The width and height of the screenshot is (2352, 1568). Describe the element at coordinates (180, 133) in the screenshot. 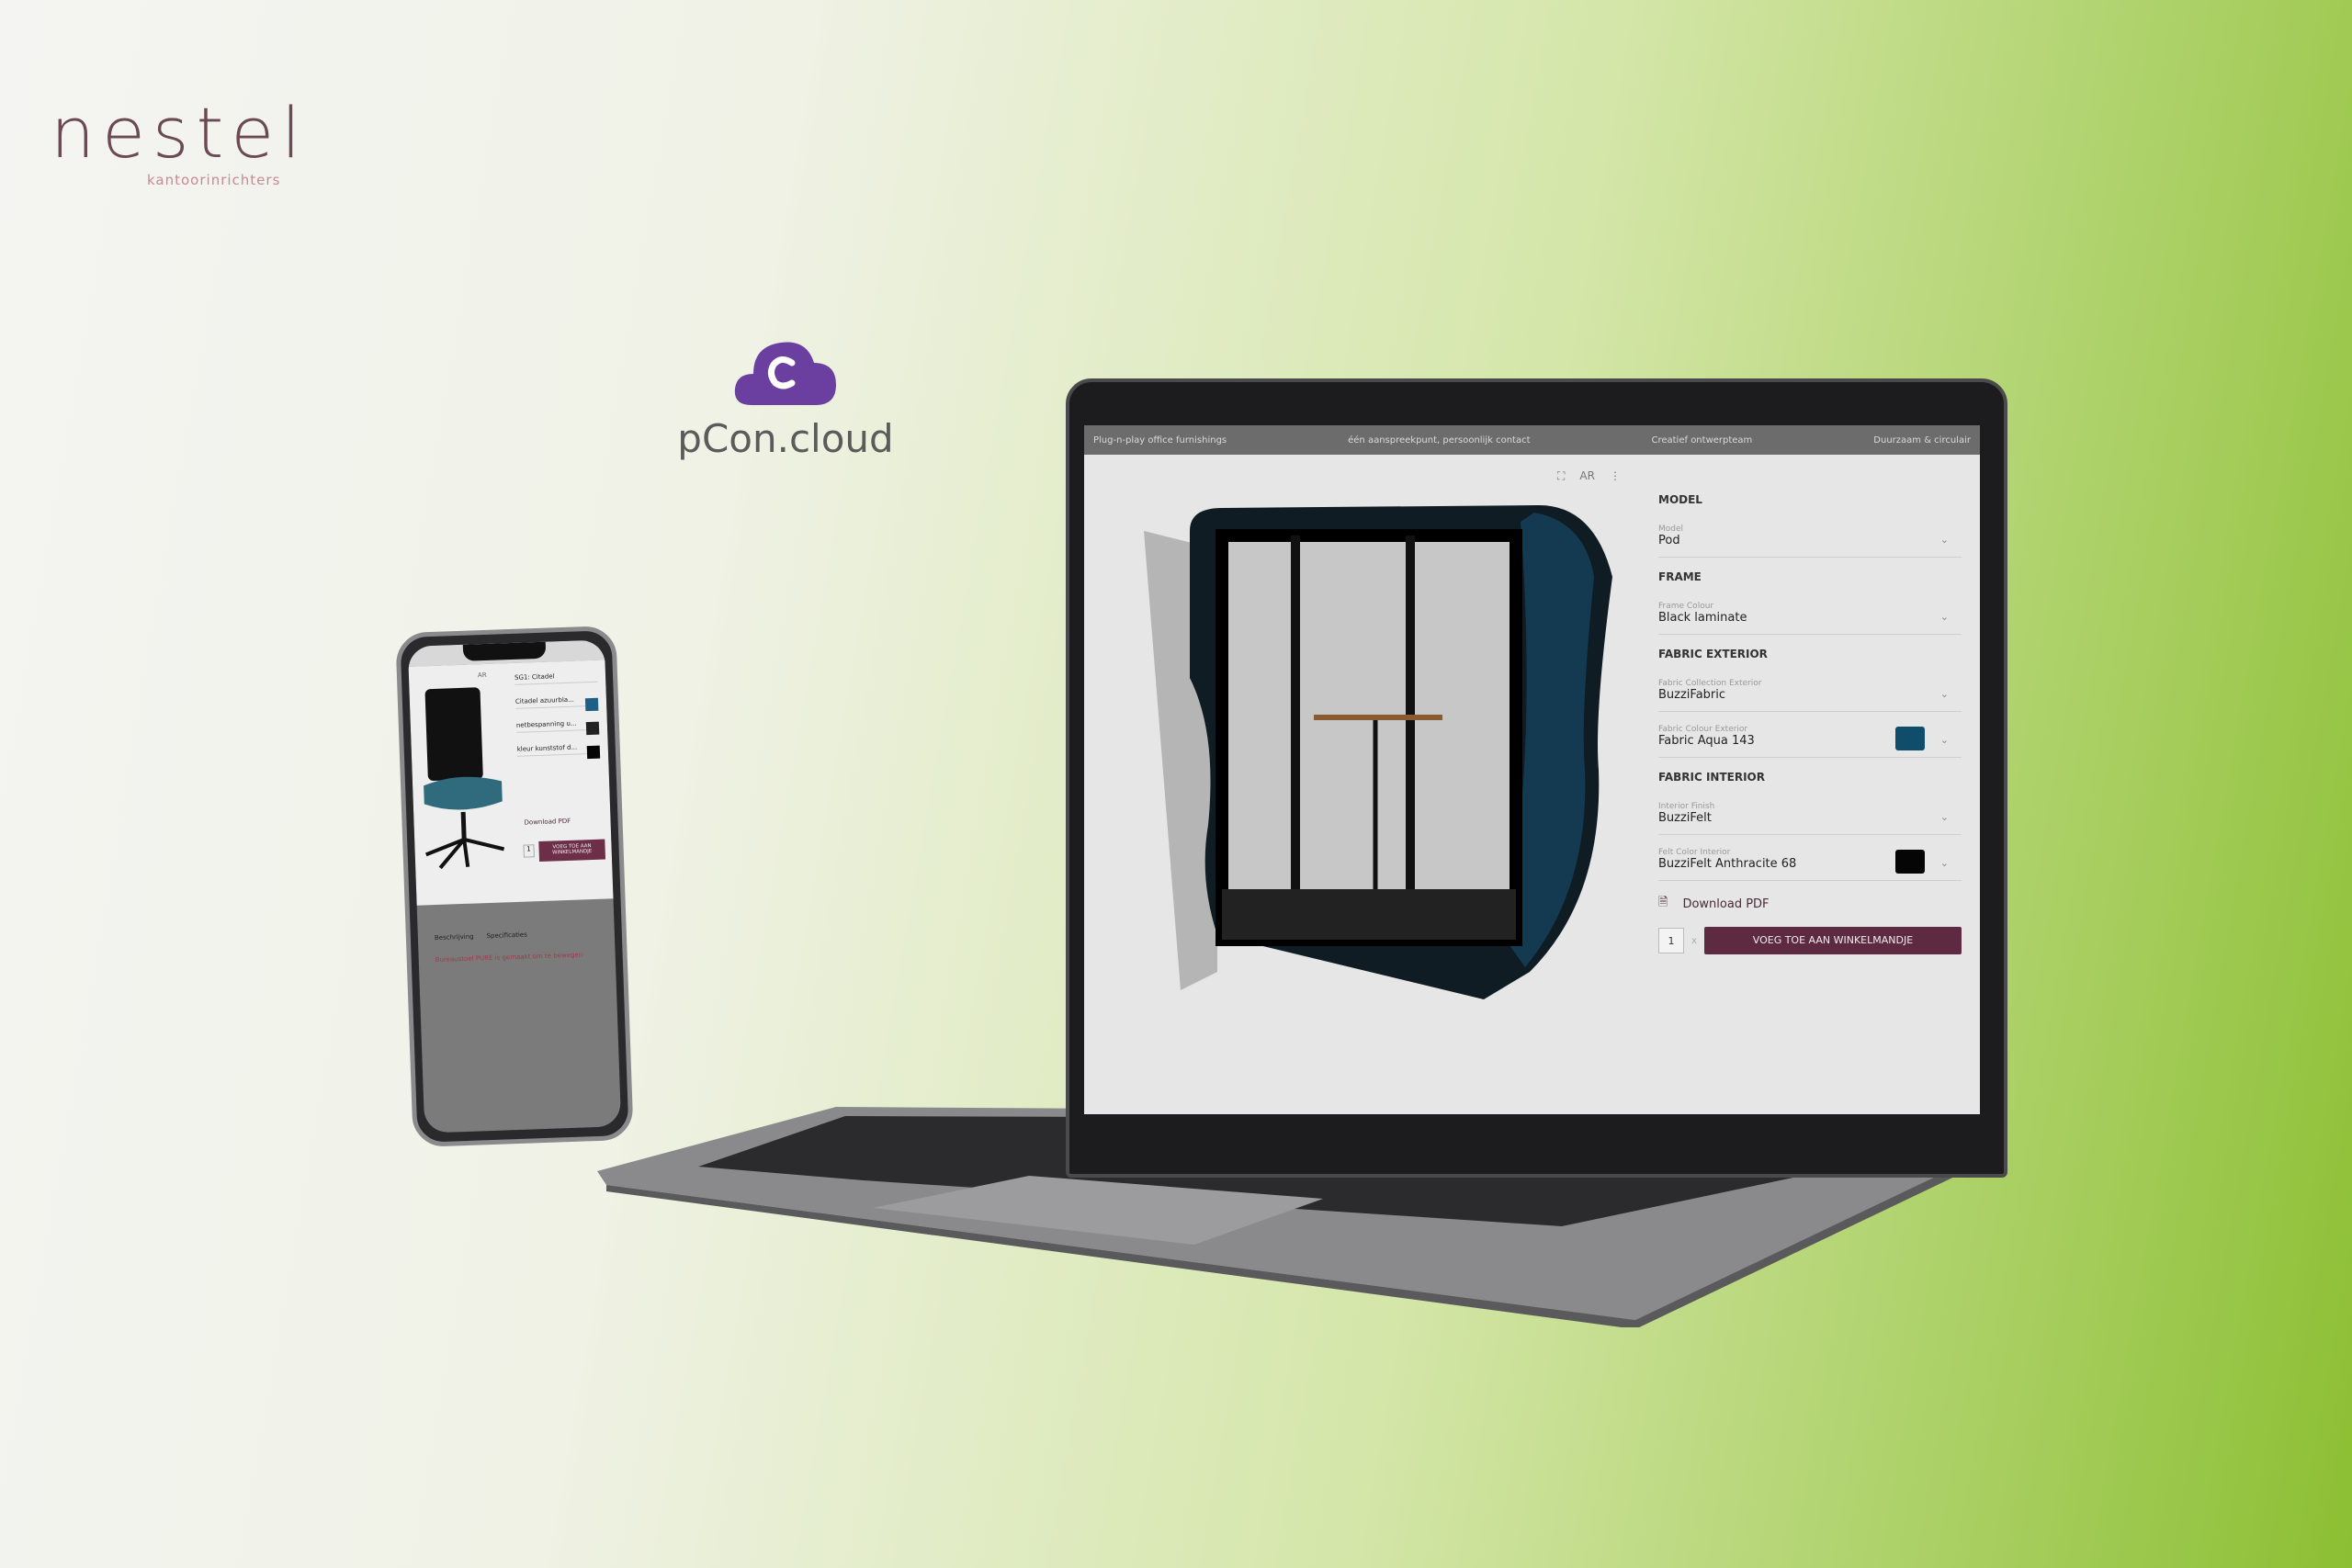

I see `logo-text: nestel` at that location.